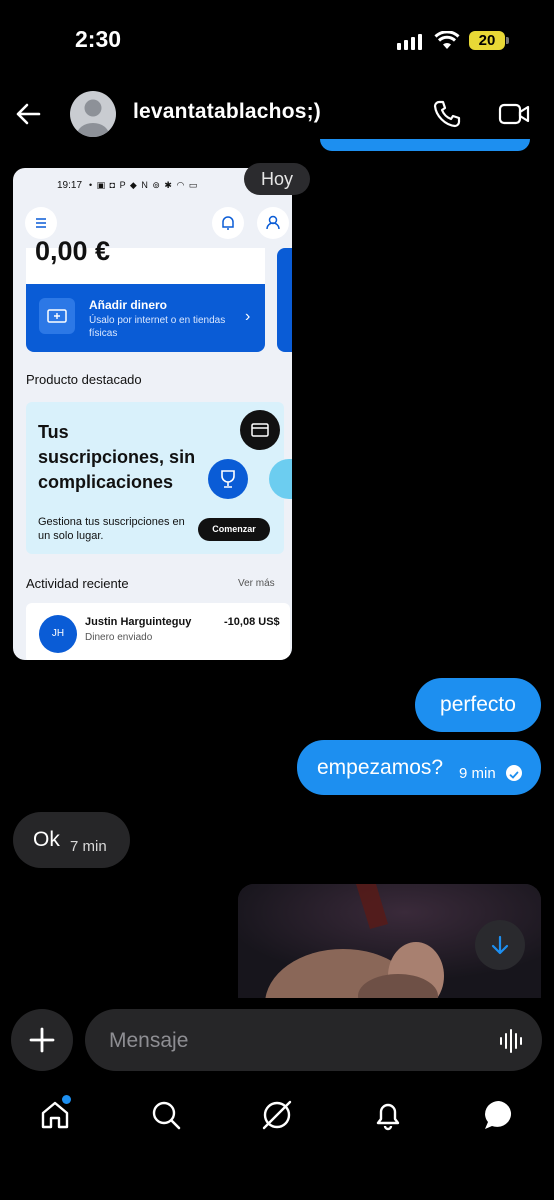 This screenshot has width=554, height=1200. What do you see at coordinates (228, 479) in the screenshot?
I see `shot-trophy-icon` at bounding box center [228, 479].